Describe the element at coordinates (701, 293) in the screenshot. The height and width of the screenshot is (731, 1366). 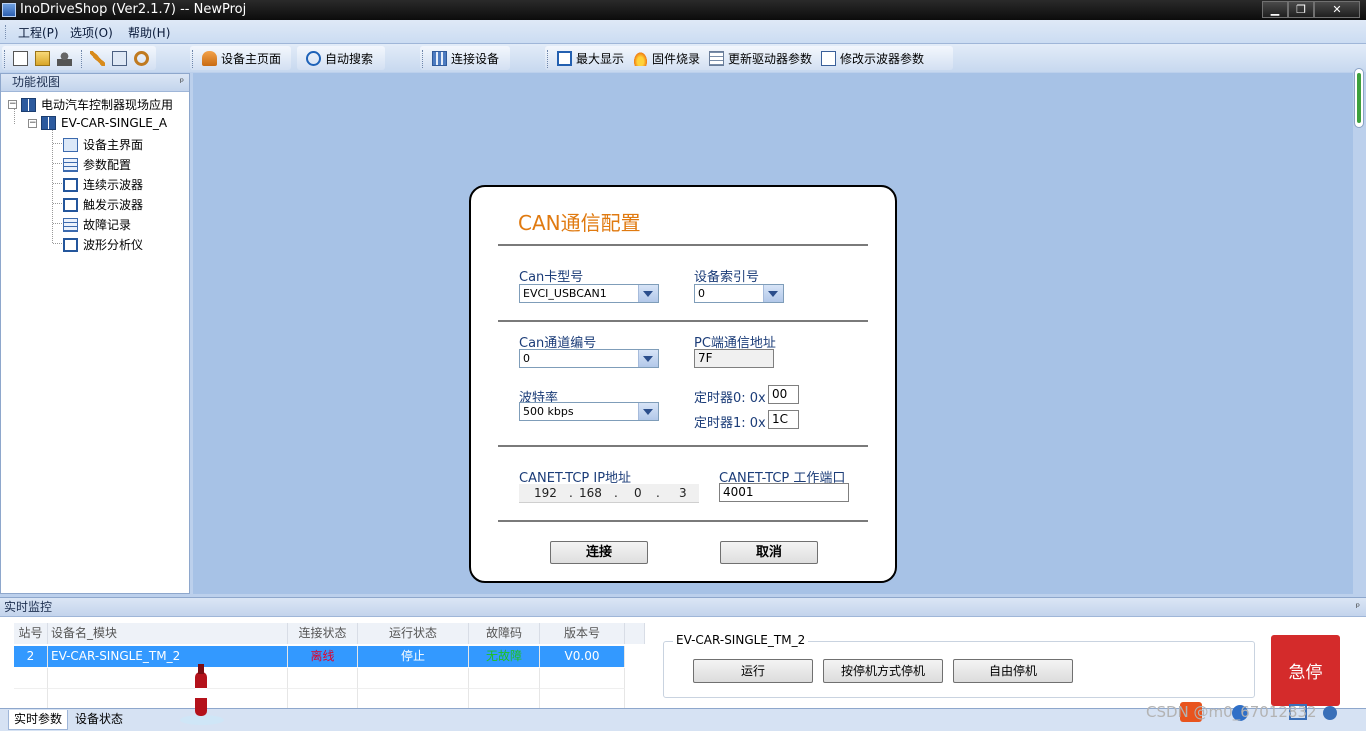
I see `device-index-value: 0` at that location.